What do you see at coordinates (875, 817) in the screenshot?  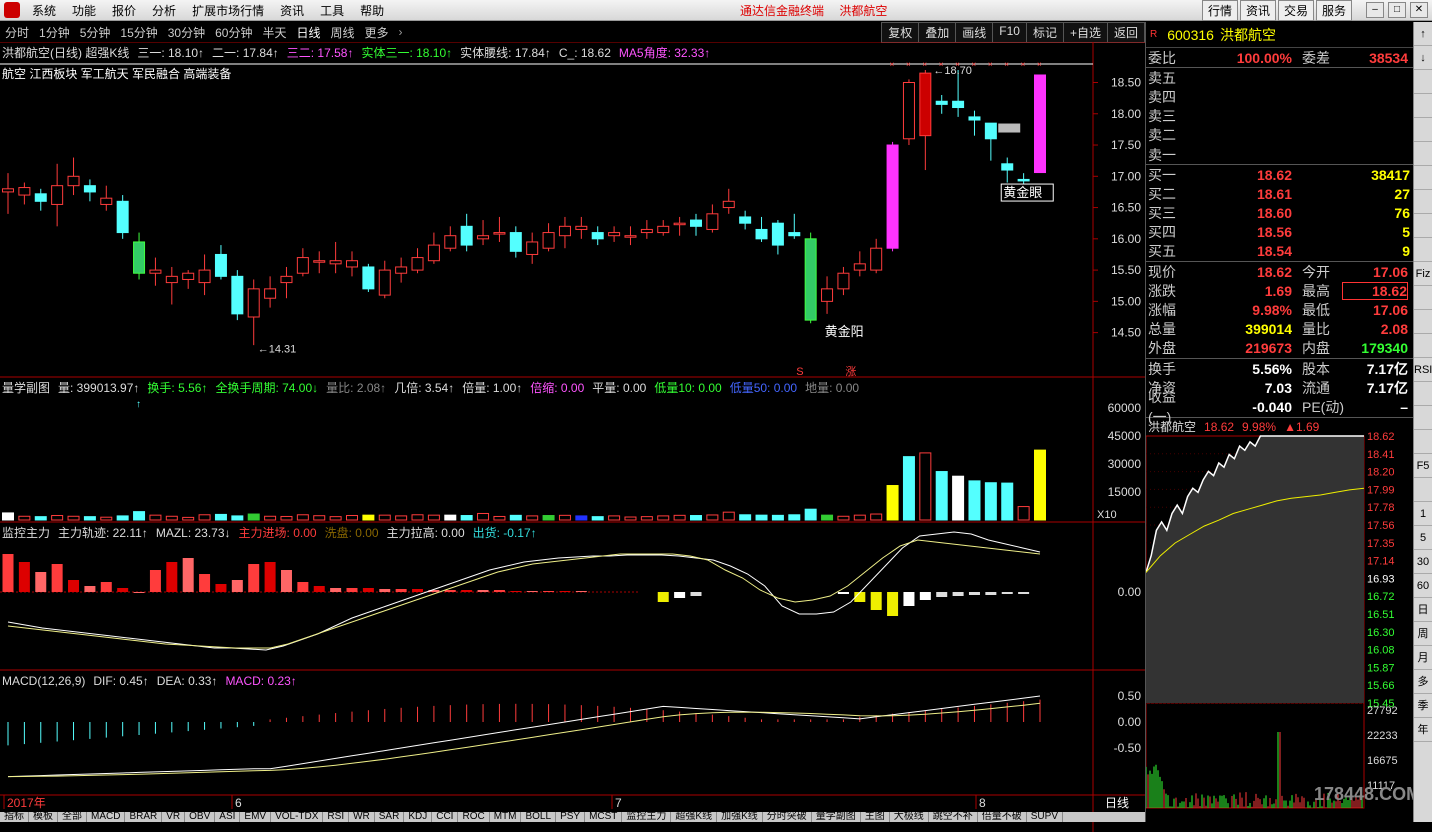 I see `indicator-tab: 主图` at bounding box center [875, 817].